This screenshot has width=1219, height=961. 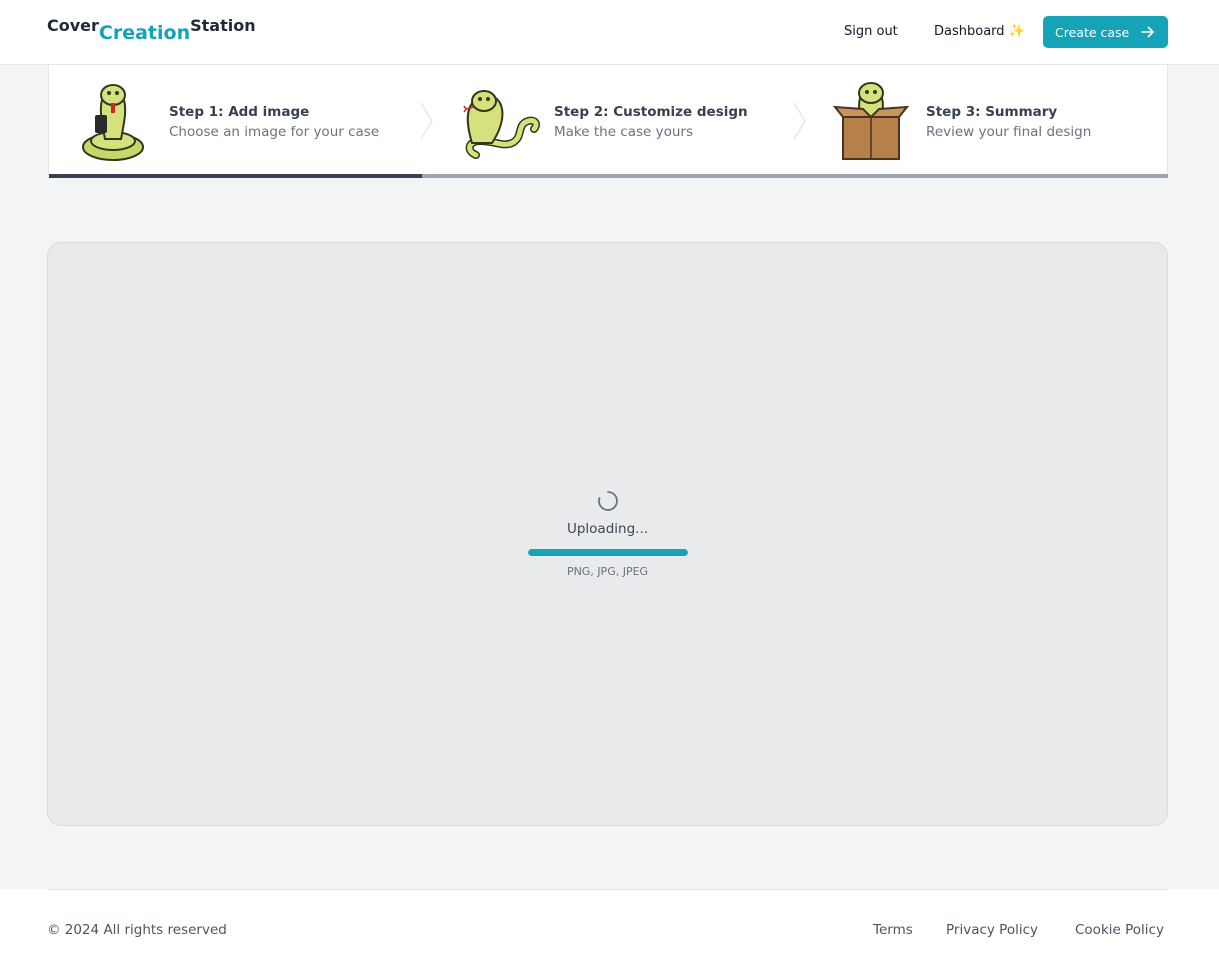 I want to click on create-case-button: Create case, so click(x=1105, y=32).